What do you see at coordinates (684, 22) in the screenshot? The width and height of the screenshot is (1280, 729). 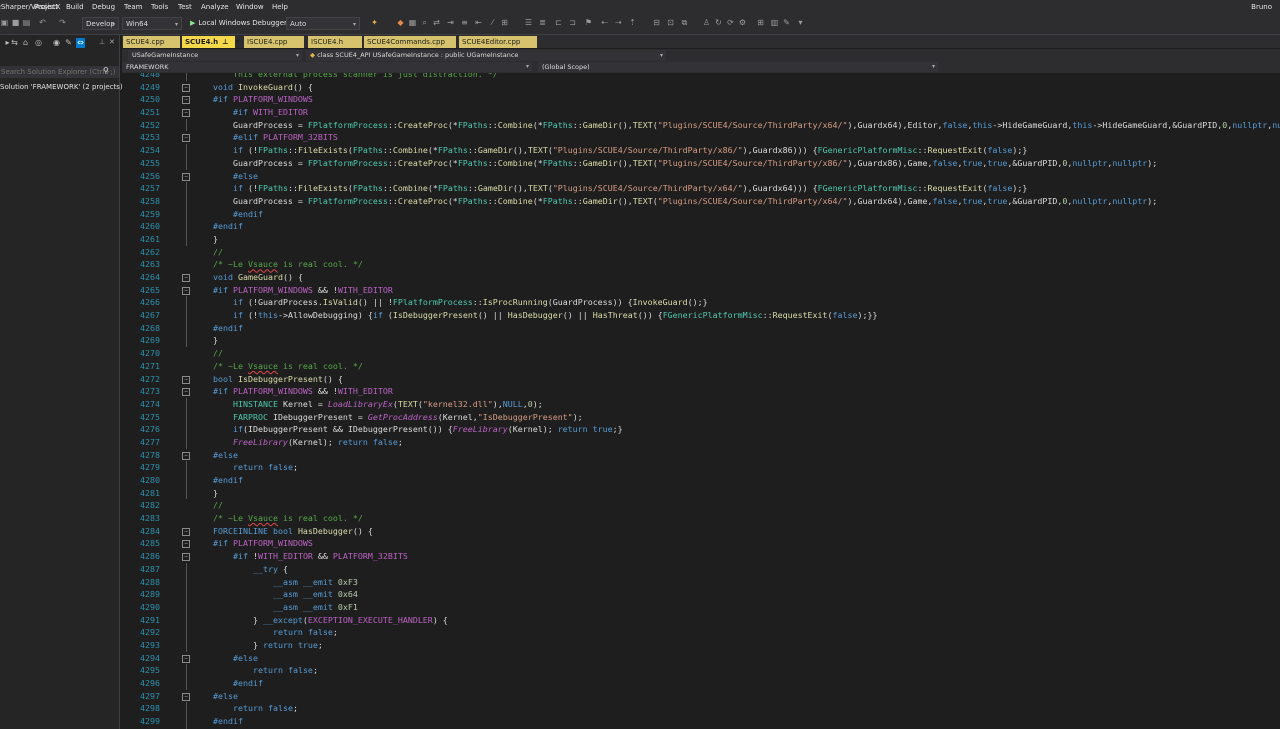 I see `layers-icon: ⧉` at bounding box center [684, 22].